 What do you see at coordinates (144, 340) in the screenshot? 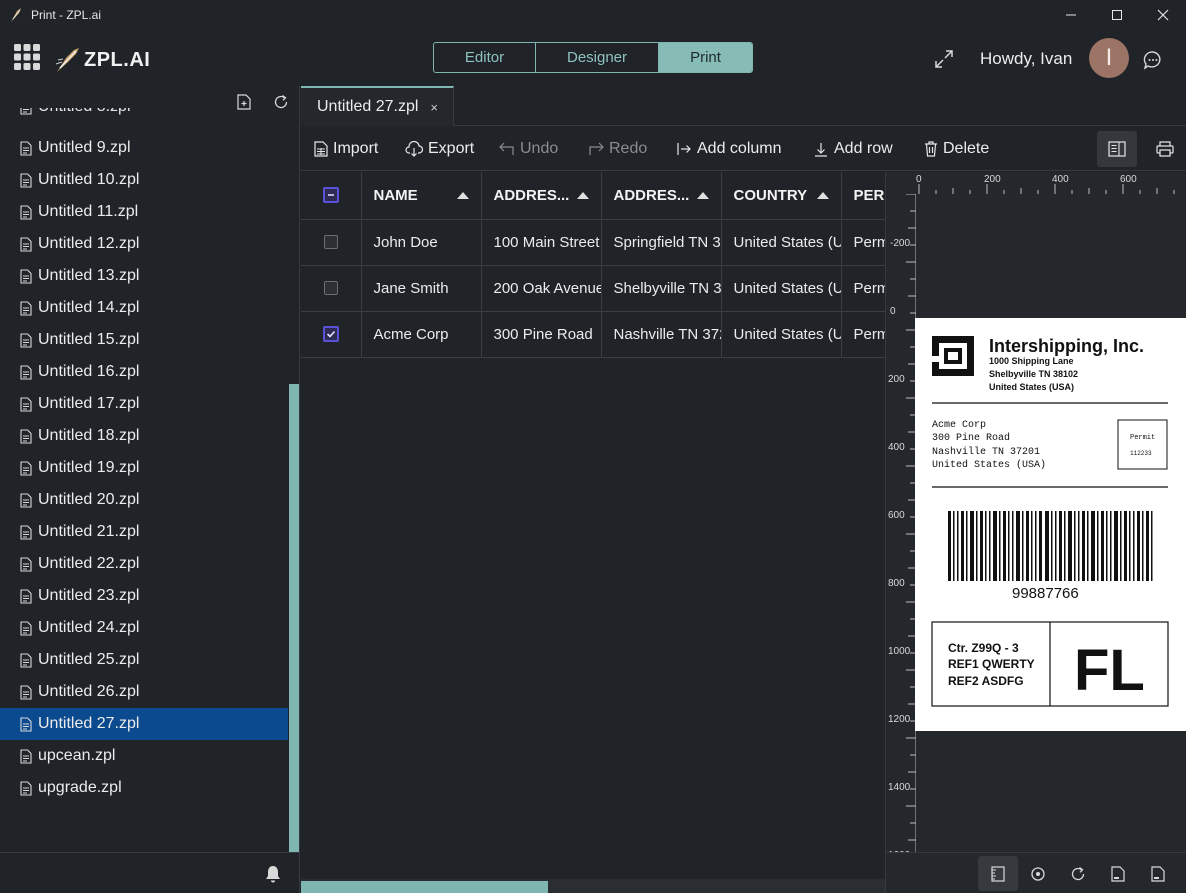
I see `file-item: Untitled 15.zpl` at bounding box center [144, 340].